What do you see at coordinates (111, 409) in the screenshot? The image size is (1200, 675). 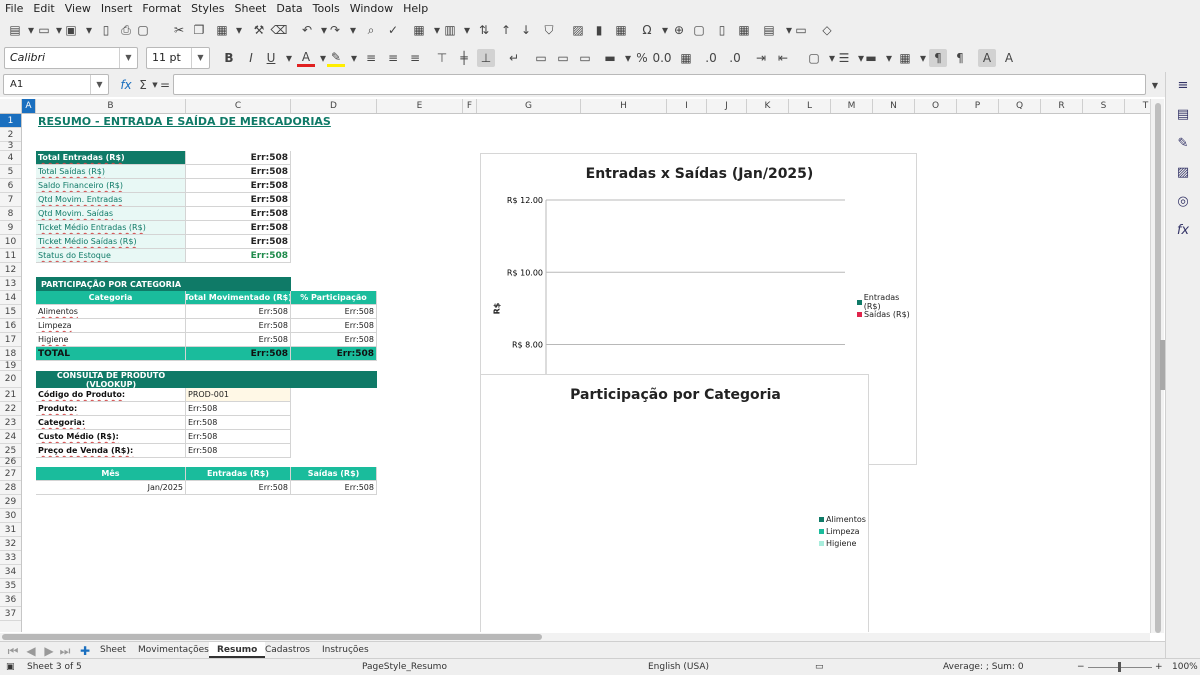 I see `lookup-label: Produto:` at bounding box center [111, 409].